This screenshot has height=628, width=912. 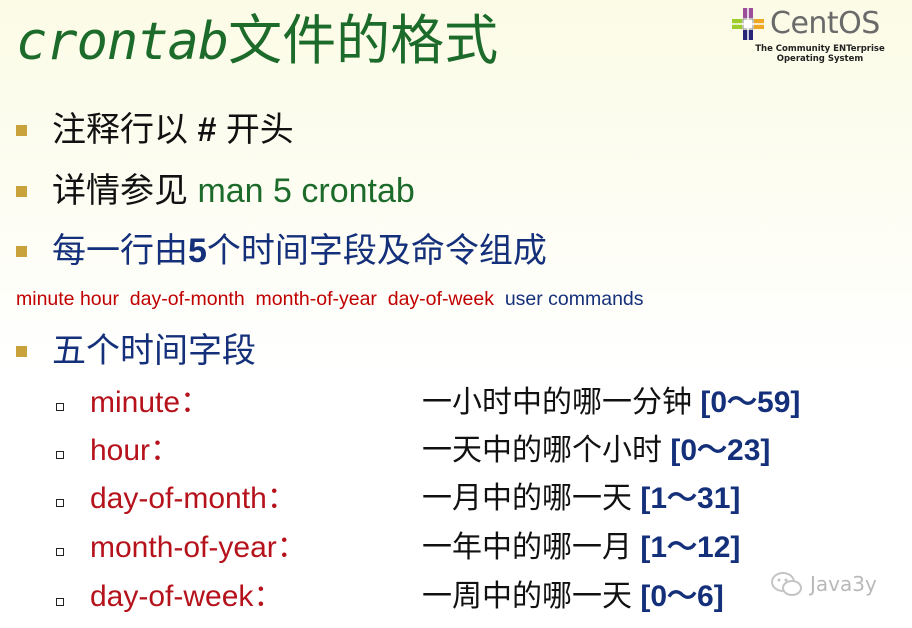 What do you see at coordinates (574, 299) in the screenshot?
I see `format-user-commands: user commands` at bounding box center [574, 299].